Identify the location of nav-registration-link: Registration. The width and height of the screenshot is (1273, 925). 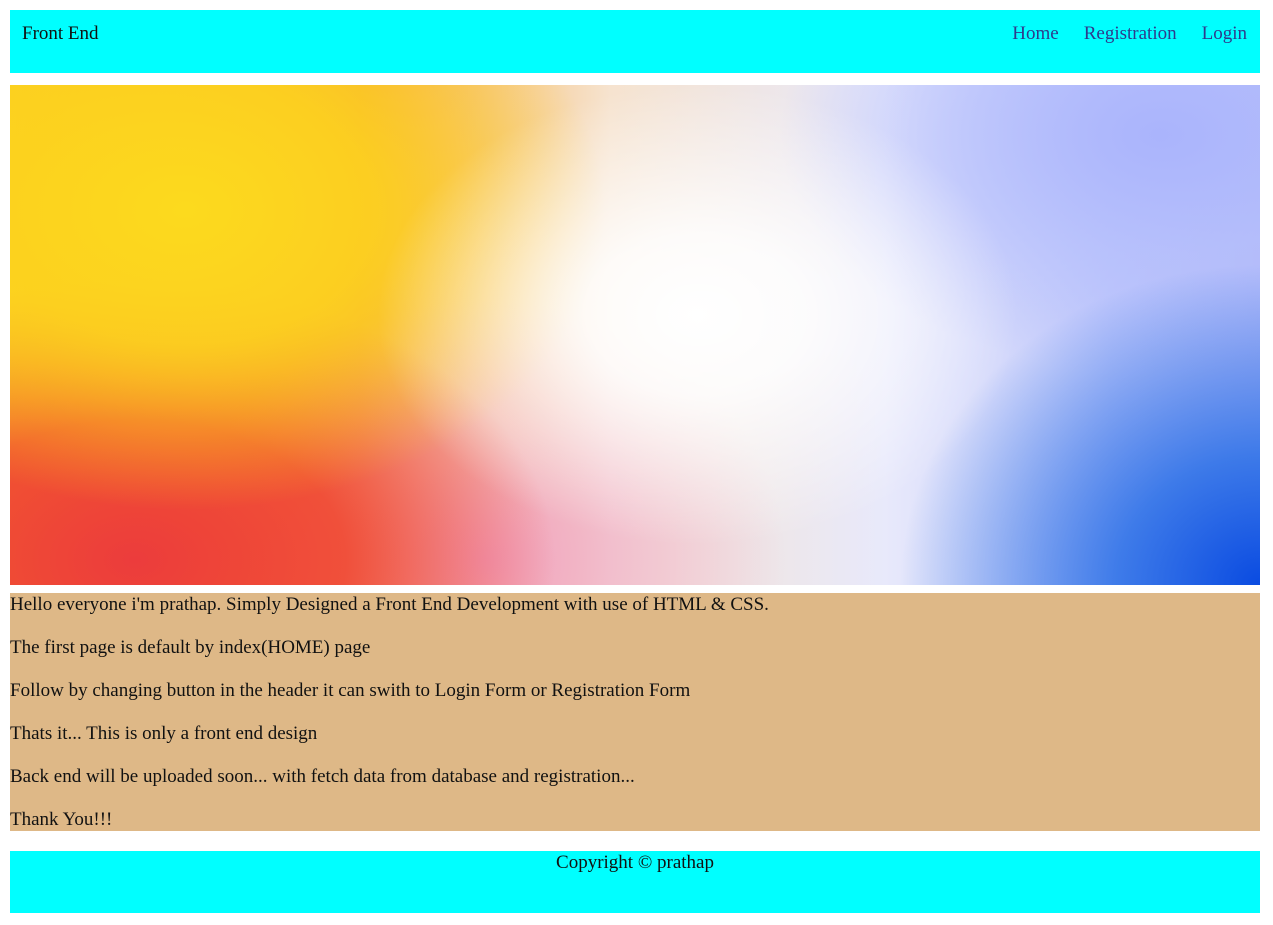
(1130, 34).